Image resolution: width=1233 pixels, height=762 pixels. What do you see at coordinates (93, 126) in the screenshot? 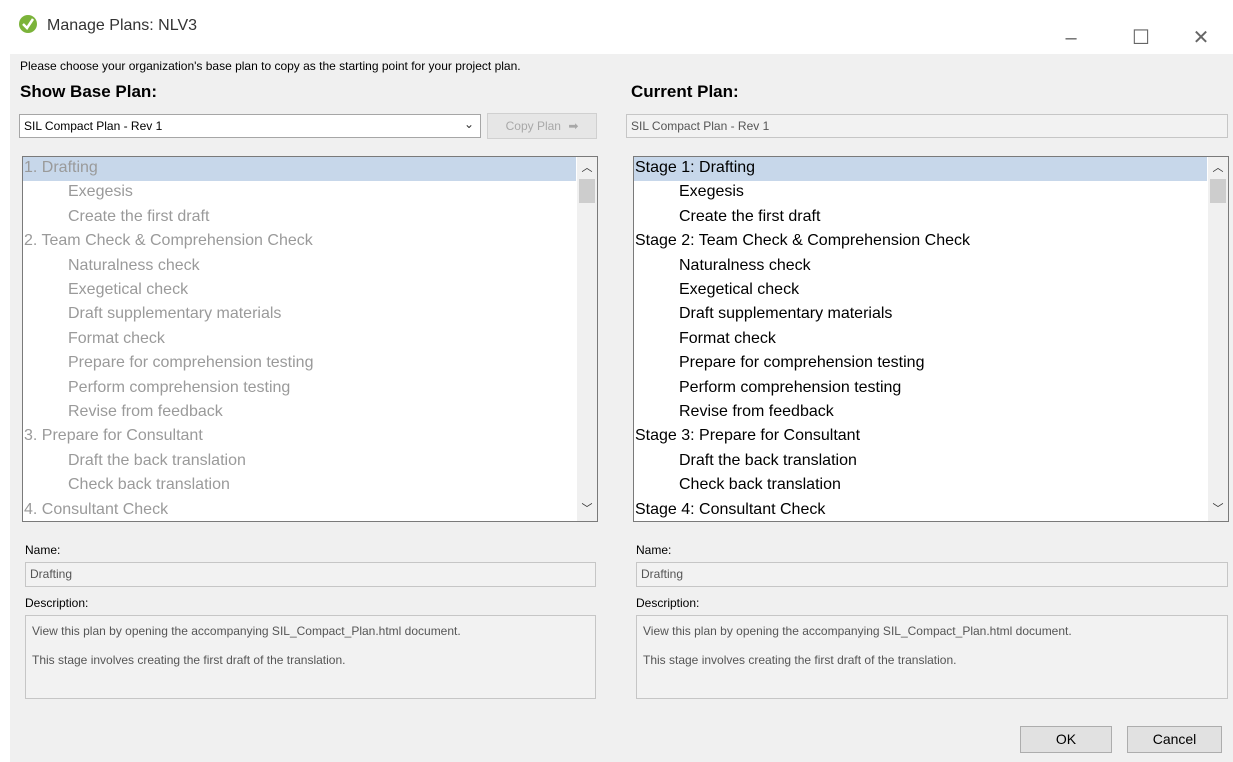
I see `base-plan-selected: SIL Compact Plan - Rev 1` at bounding box center [93, 126].